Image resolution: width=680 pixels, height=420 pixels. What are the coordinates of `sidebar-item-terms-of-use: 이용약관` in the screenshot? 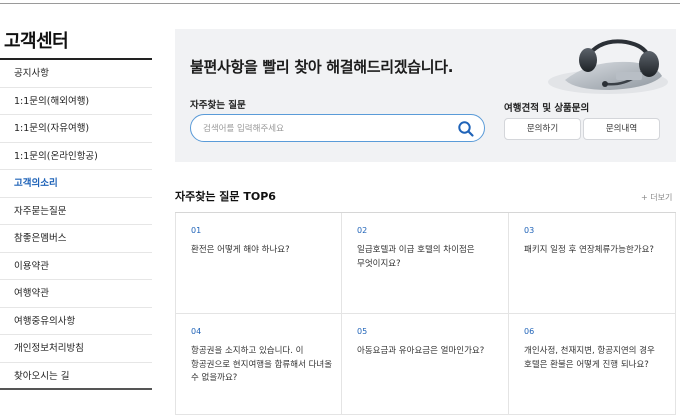 It's located at (76, 266).